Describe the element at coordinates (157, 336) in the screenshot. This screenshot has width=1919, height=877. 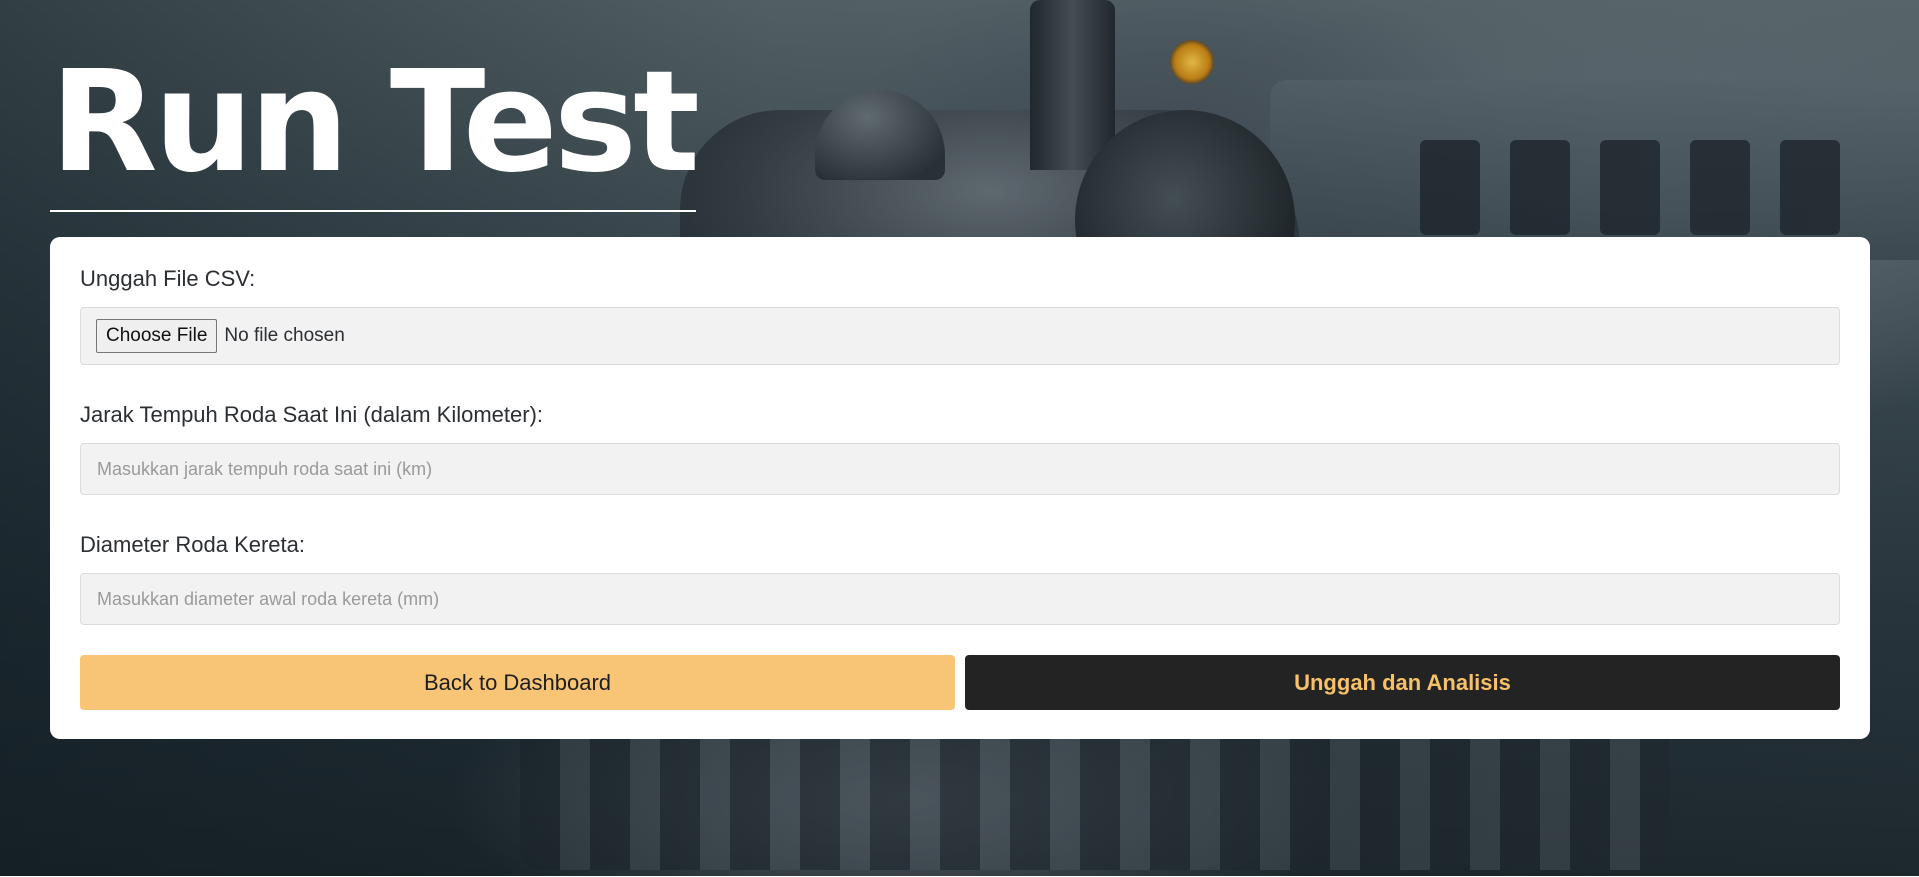
I see `choose-file-button: Choose File` at that location.